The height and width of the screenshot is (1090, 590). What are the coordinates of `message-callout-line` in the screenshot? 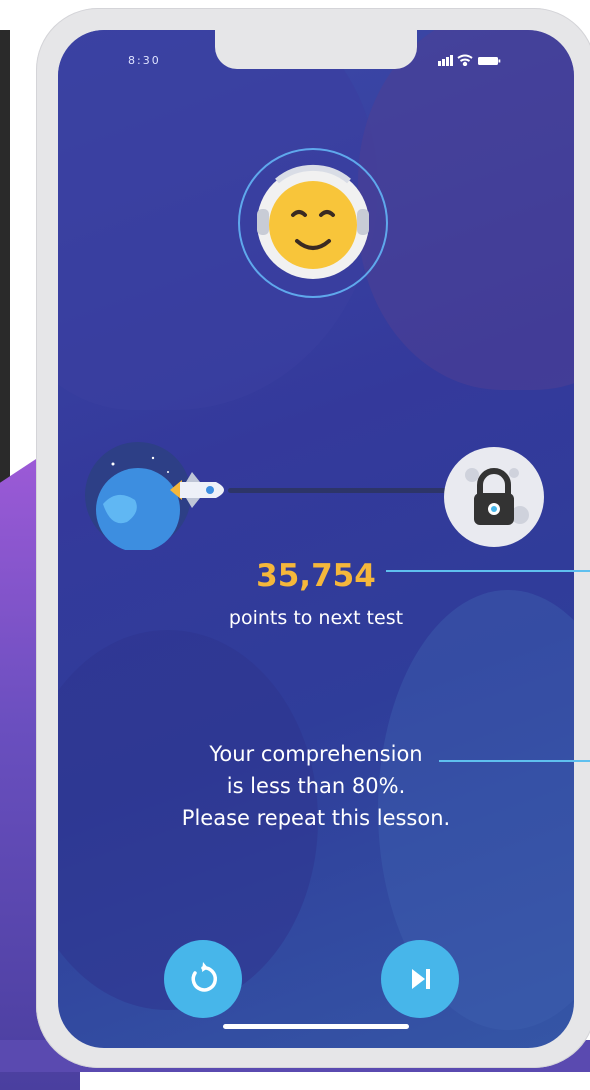 It's located at (514, 761).